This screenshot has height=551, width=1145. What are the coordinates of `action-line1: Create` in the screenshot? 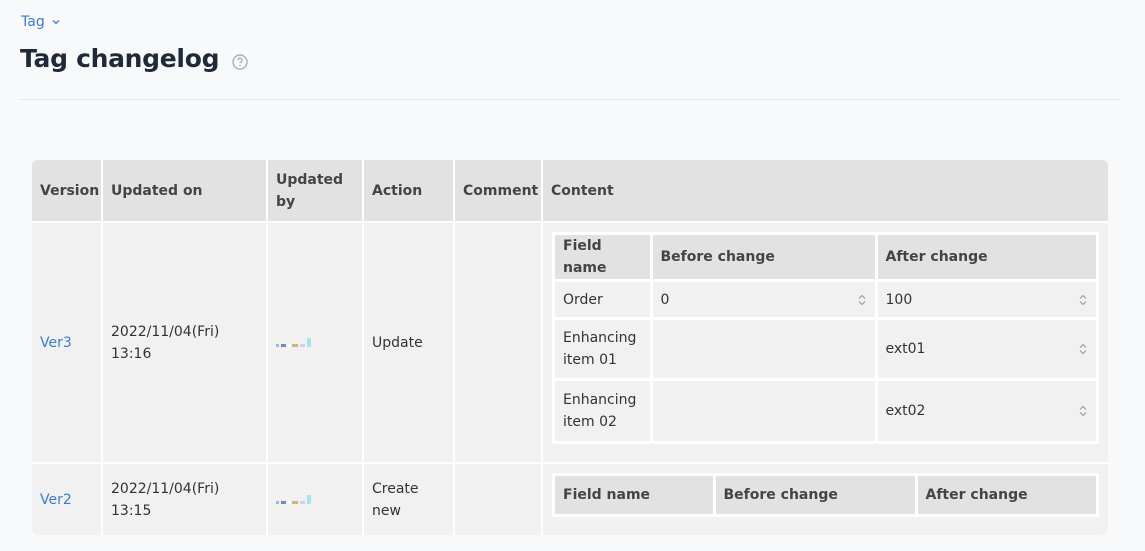 It's located at (395, 488).